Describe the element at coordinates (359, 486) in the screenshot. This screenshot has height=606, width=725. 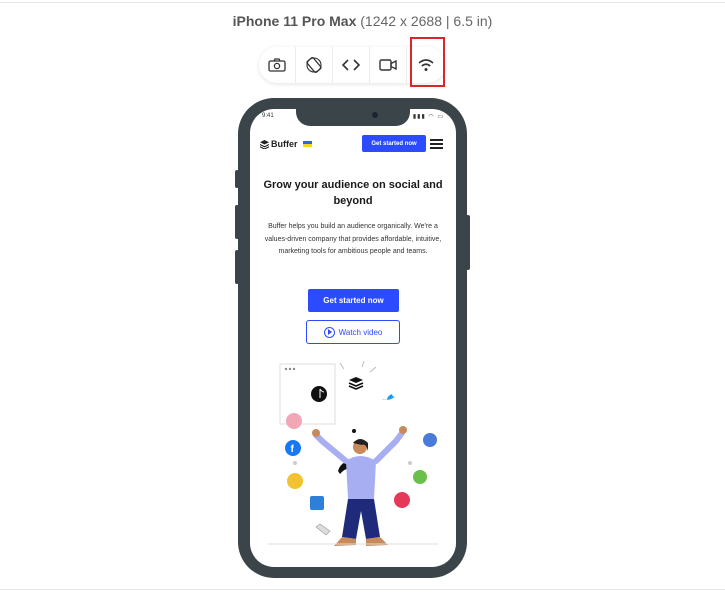
I see `person-figure` at that location.